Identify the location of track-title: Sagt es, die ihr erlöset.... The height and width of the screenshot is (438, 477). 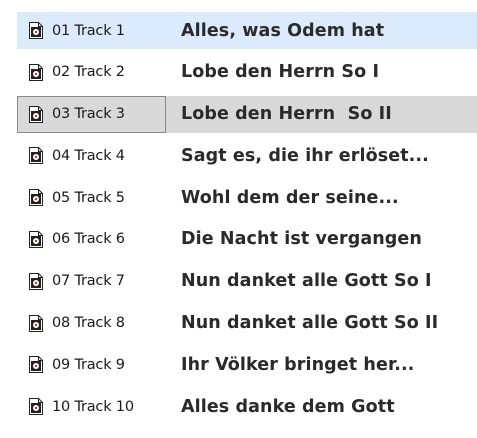
(305, 155).